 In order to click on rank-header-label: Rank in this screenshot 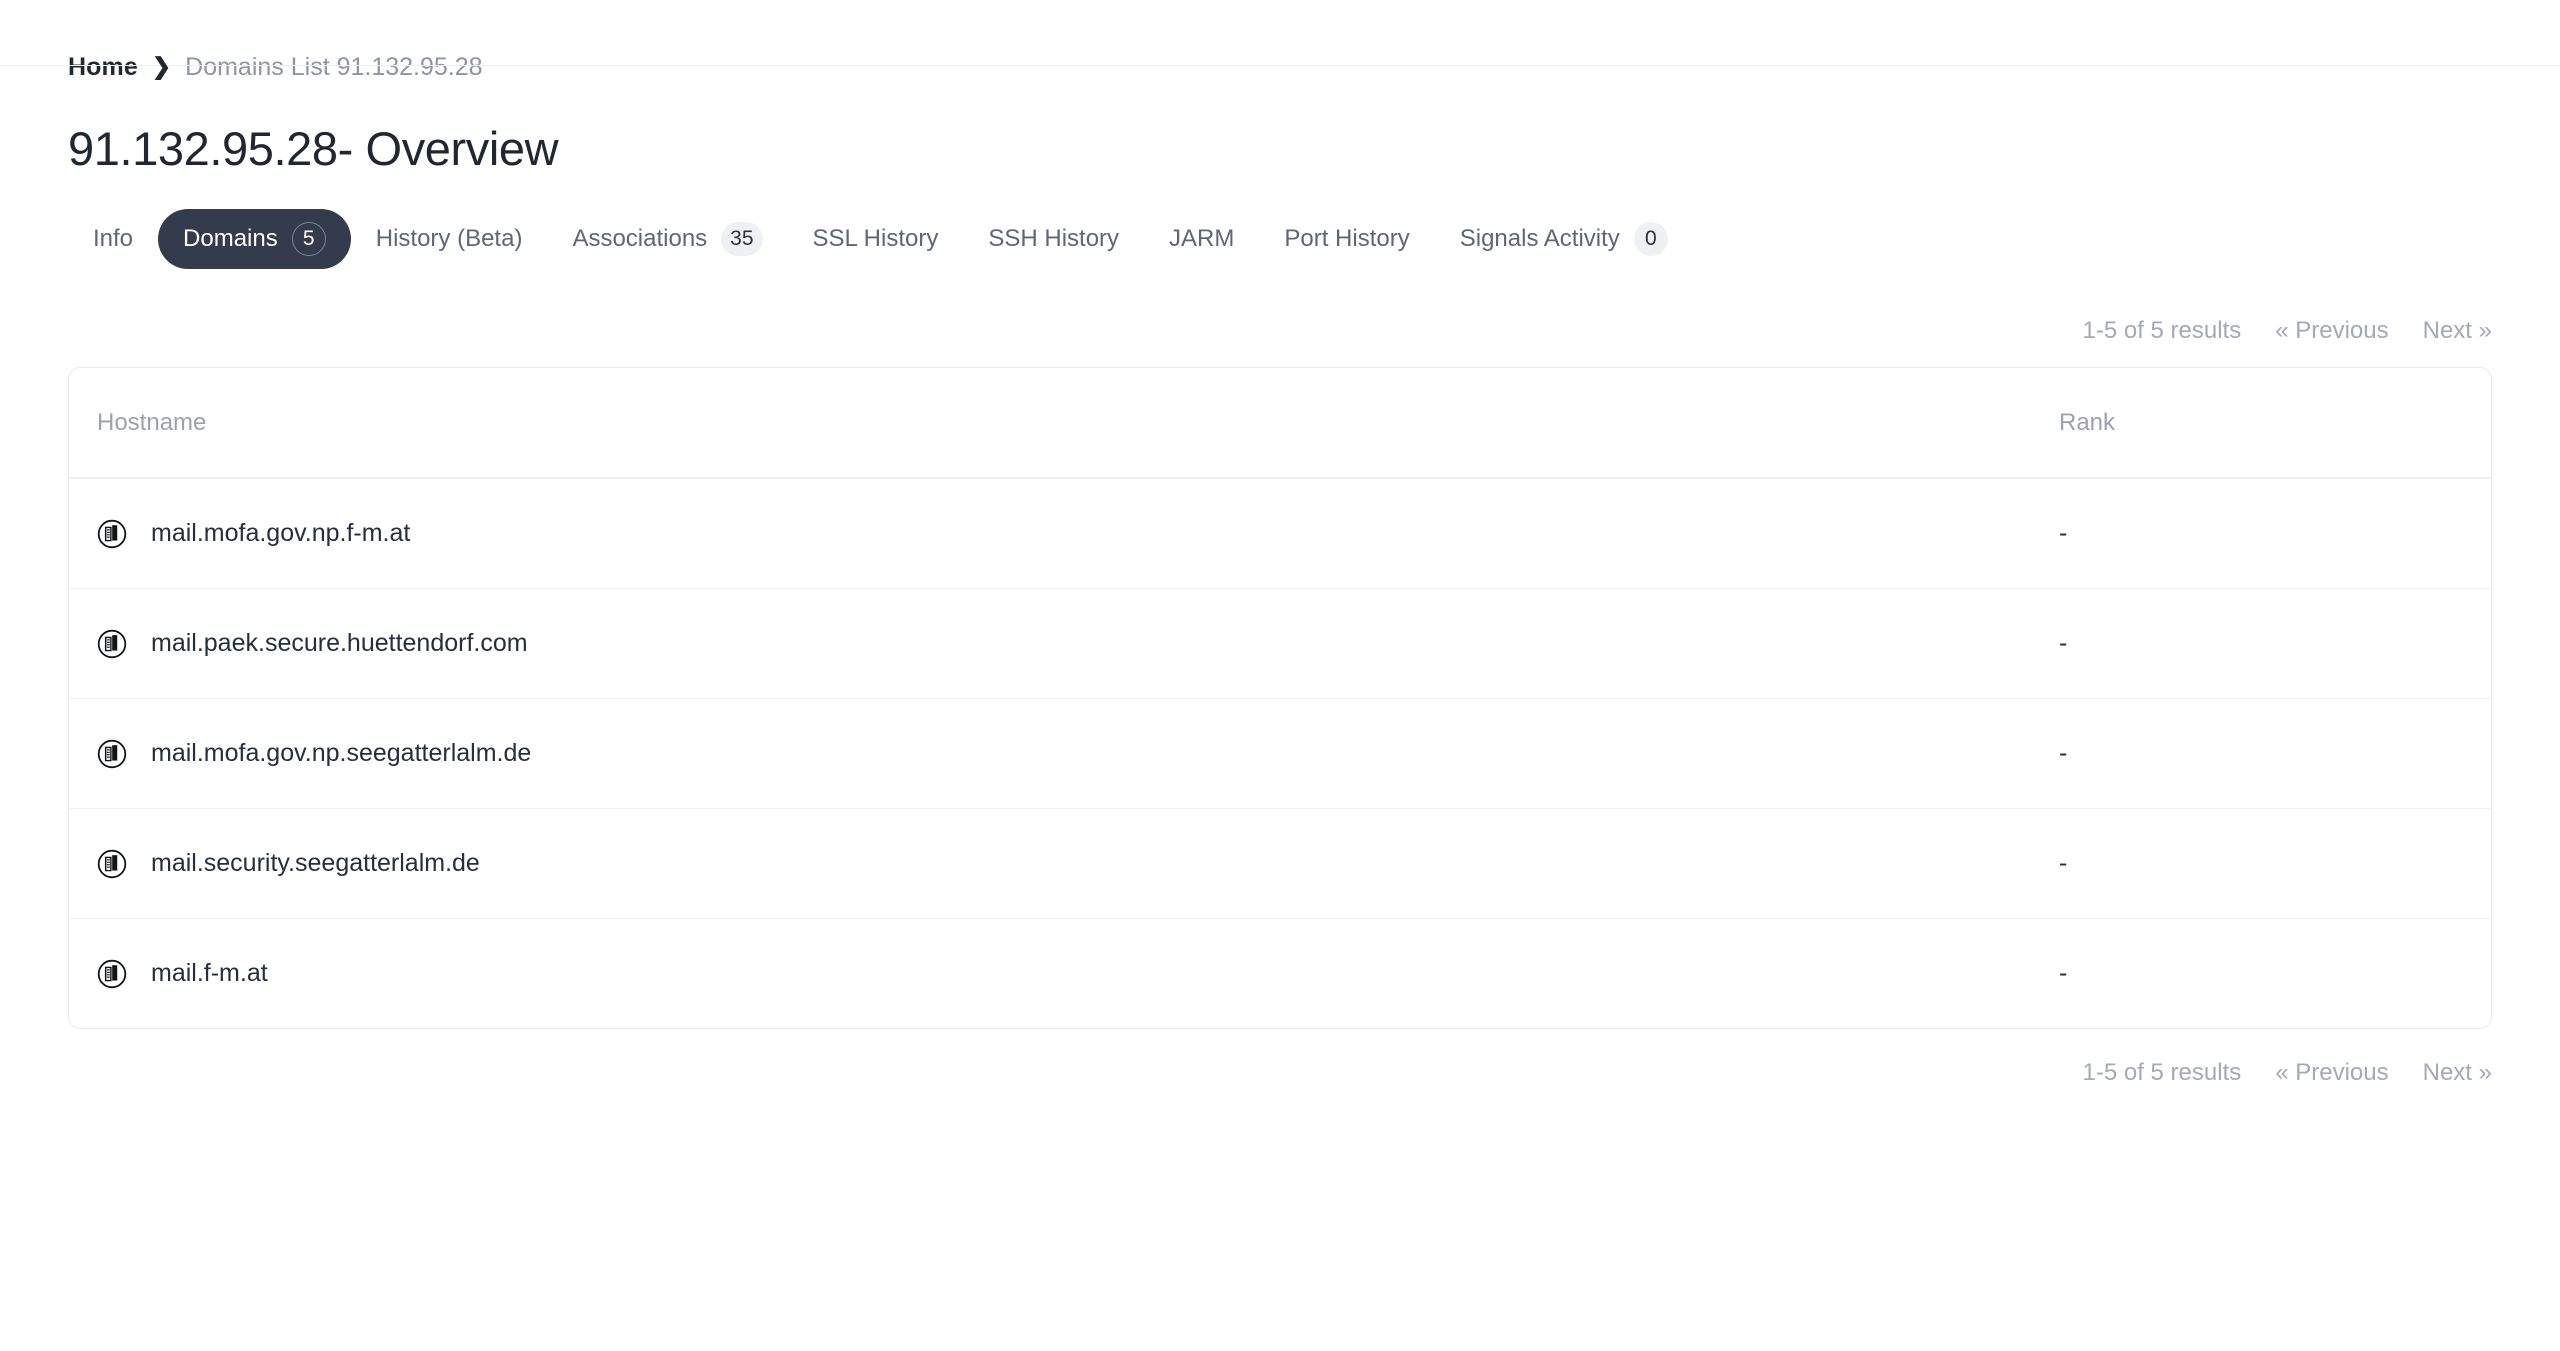, I will do `click(2087, 422)`.